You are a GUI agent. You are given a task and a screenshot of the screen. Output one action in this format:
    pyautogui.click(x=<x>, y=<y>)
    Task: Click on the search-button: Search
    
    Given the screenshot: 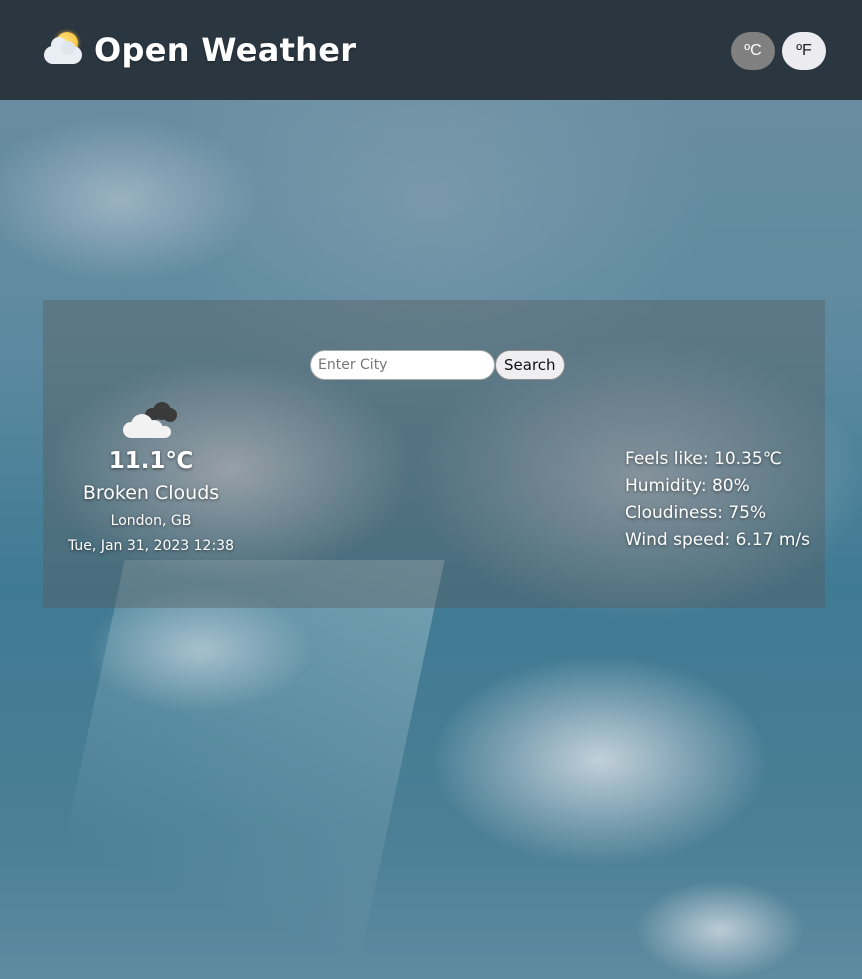 What is the action you would take?
    pyautogui.click(x=530, y=365)
    